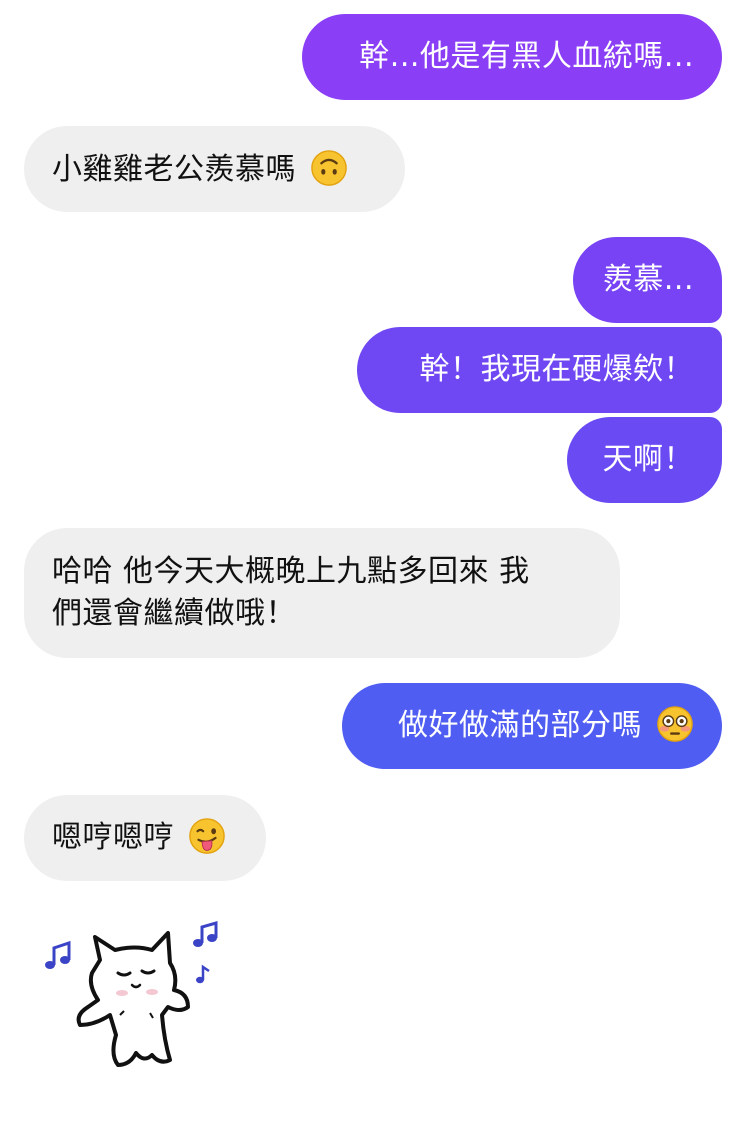  I want to click on message-text: 小雞雞老公羨慕嗎, so click(174, 169).